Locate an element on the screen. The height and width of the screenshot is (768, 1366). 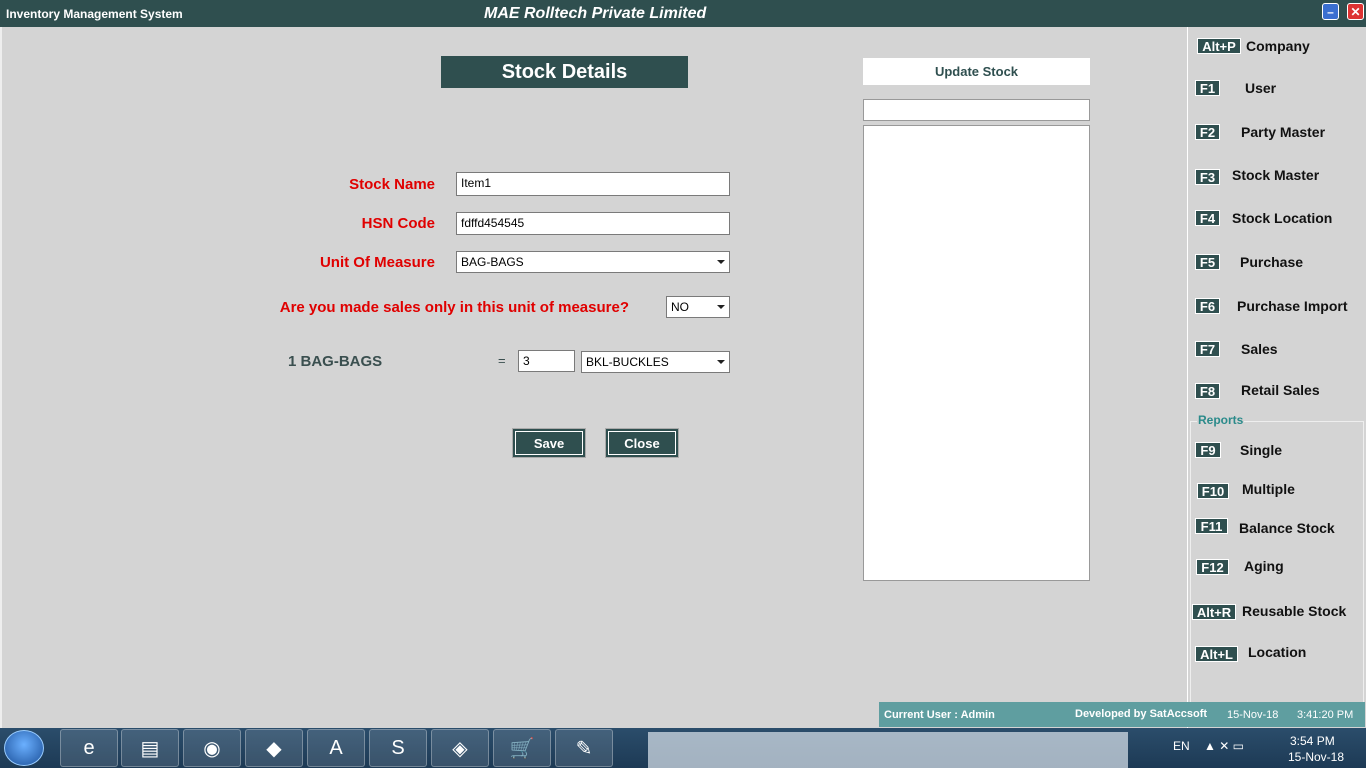
sidebar-item-stock-master: F3 Stock Master is located at coordinates (1277, 179).